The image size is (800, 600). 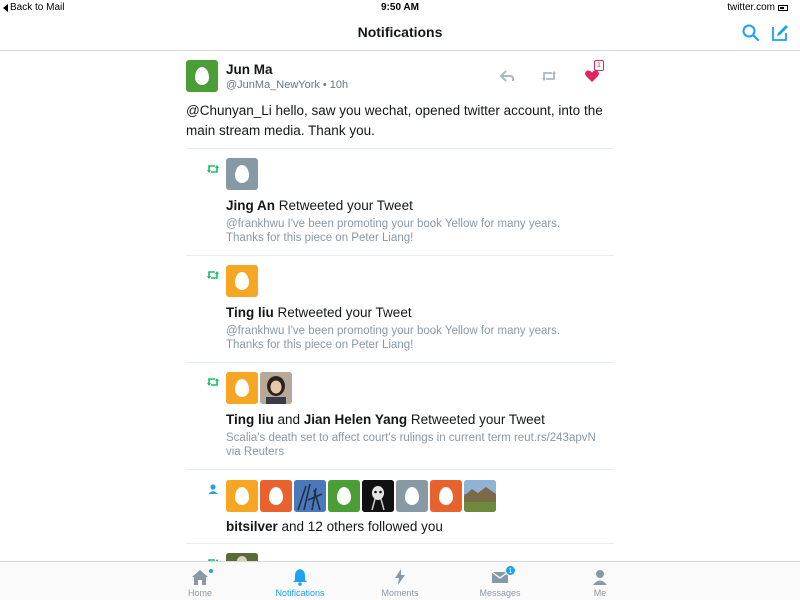 I want to click on search-icon, so click(x=751, y=33).